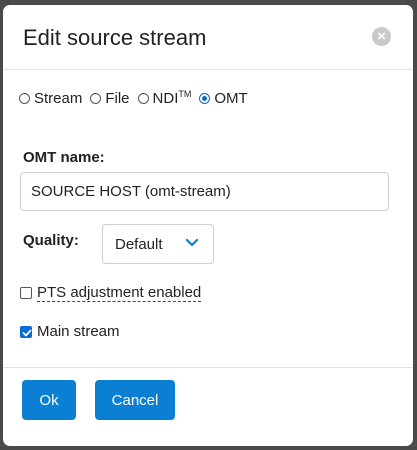 This screenshot has width=417, height=450. I want to click on pts-adjustment-label: PTS adjustment enabled, so click(119, 293).